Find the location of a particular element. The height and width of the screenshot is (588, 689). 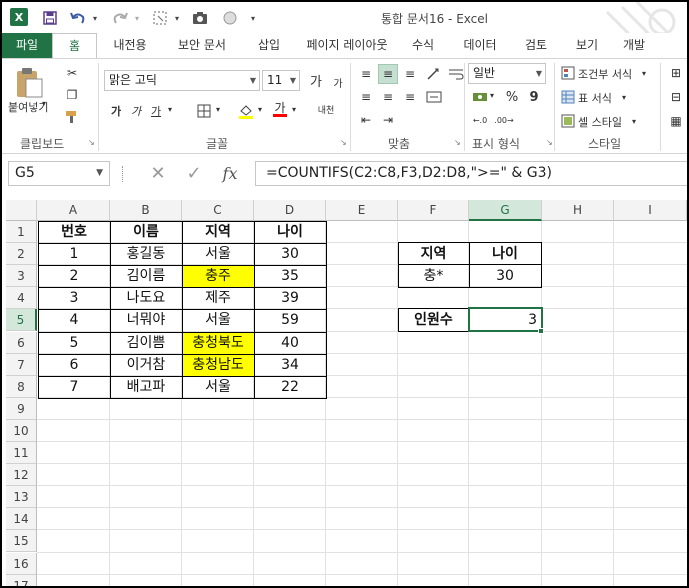

cut-icon: ✂ is located at coordinates (72, 73).